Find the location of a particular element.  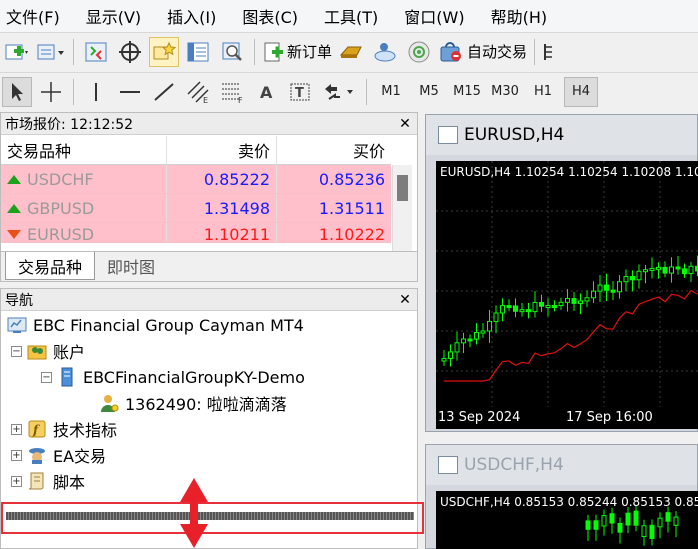

scrollbar-thumb is located at coordinates (402, 188).